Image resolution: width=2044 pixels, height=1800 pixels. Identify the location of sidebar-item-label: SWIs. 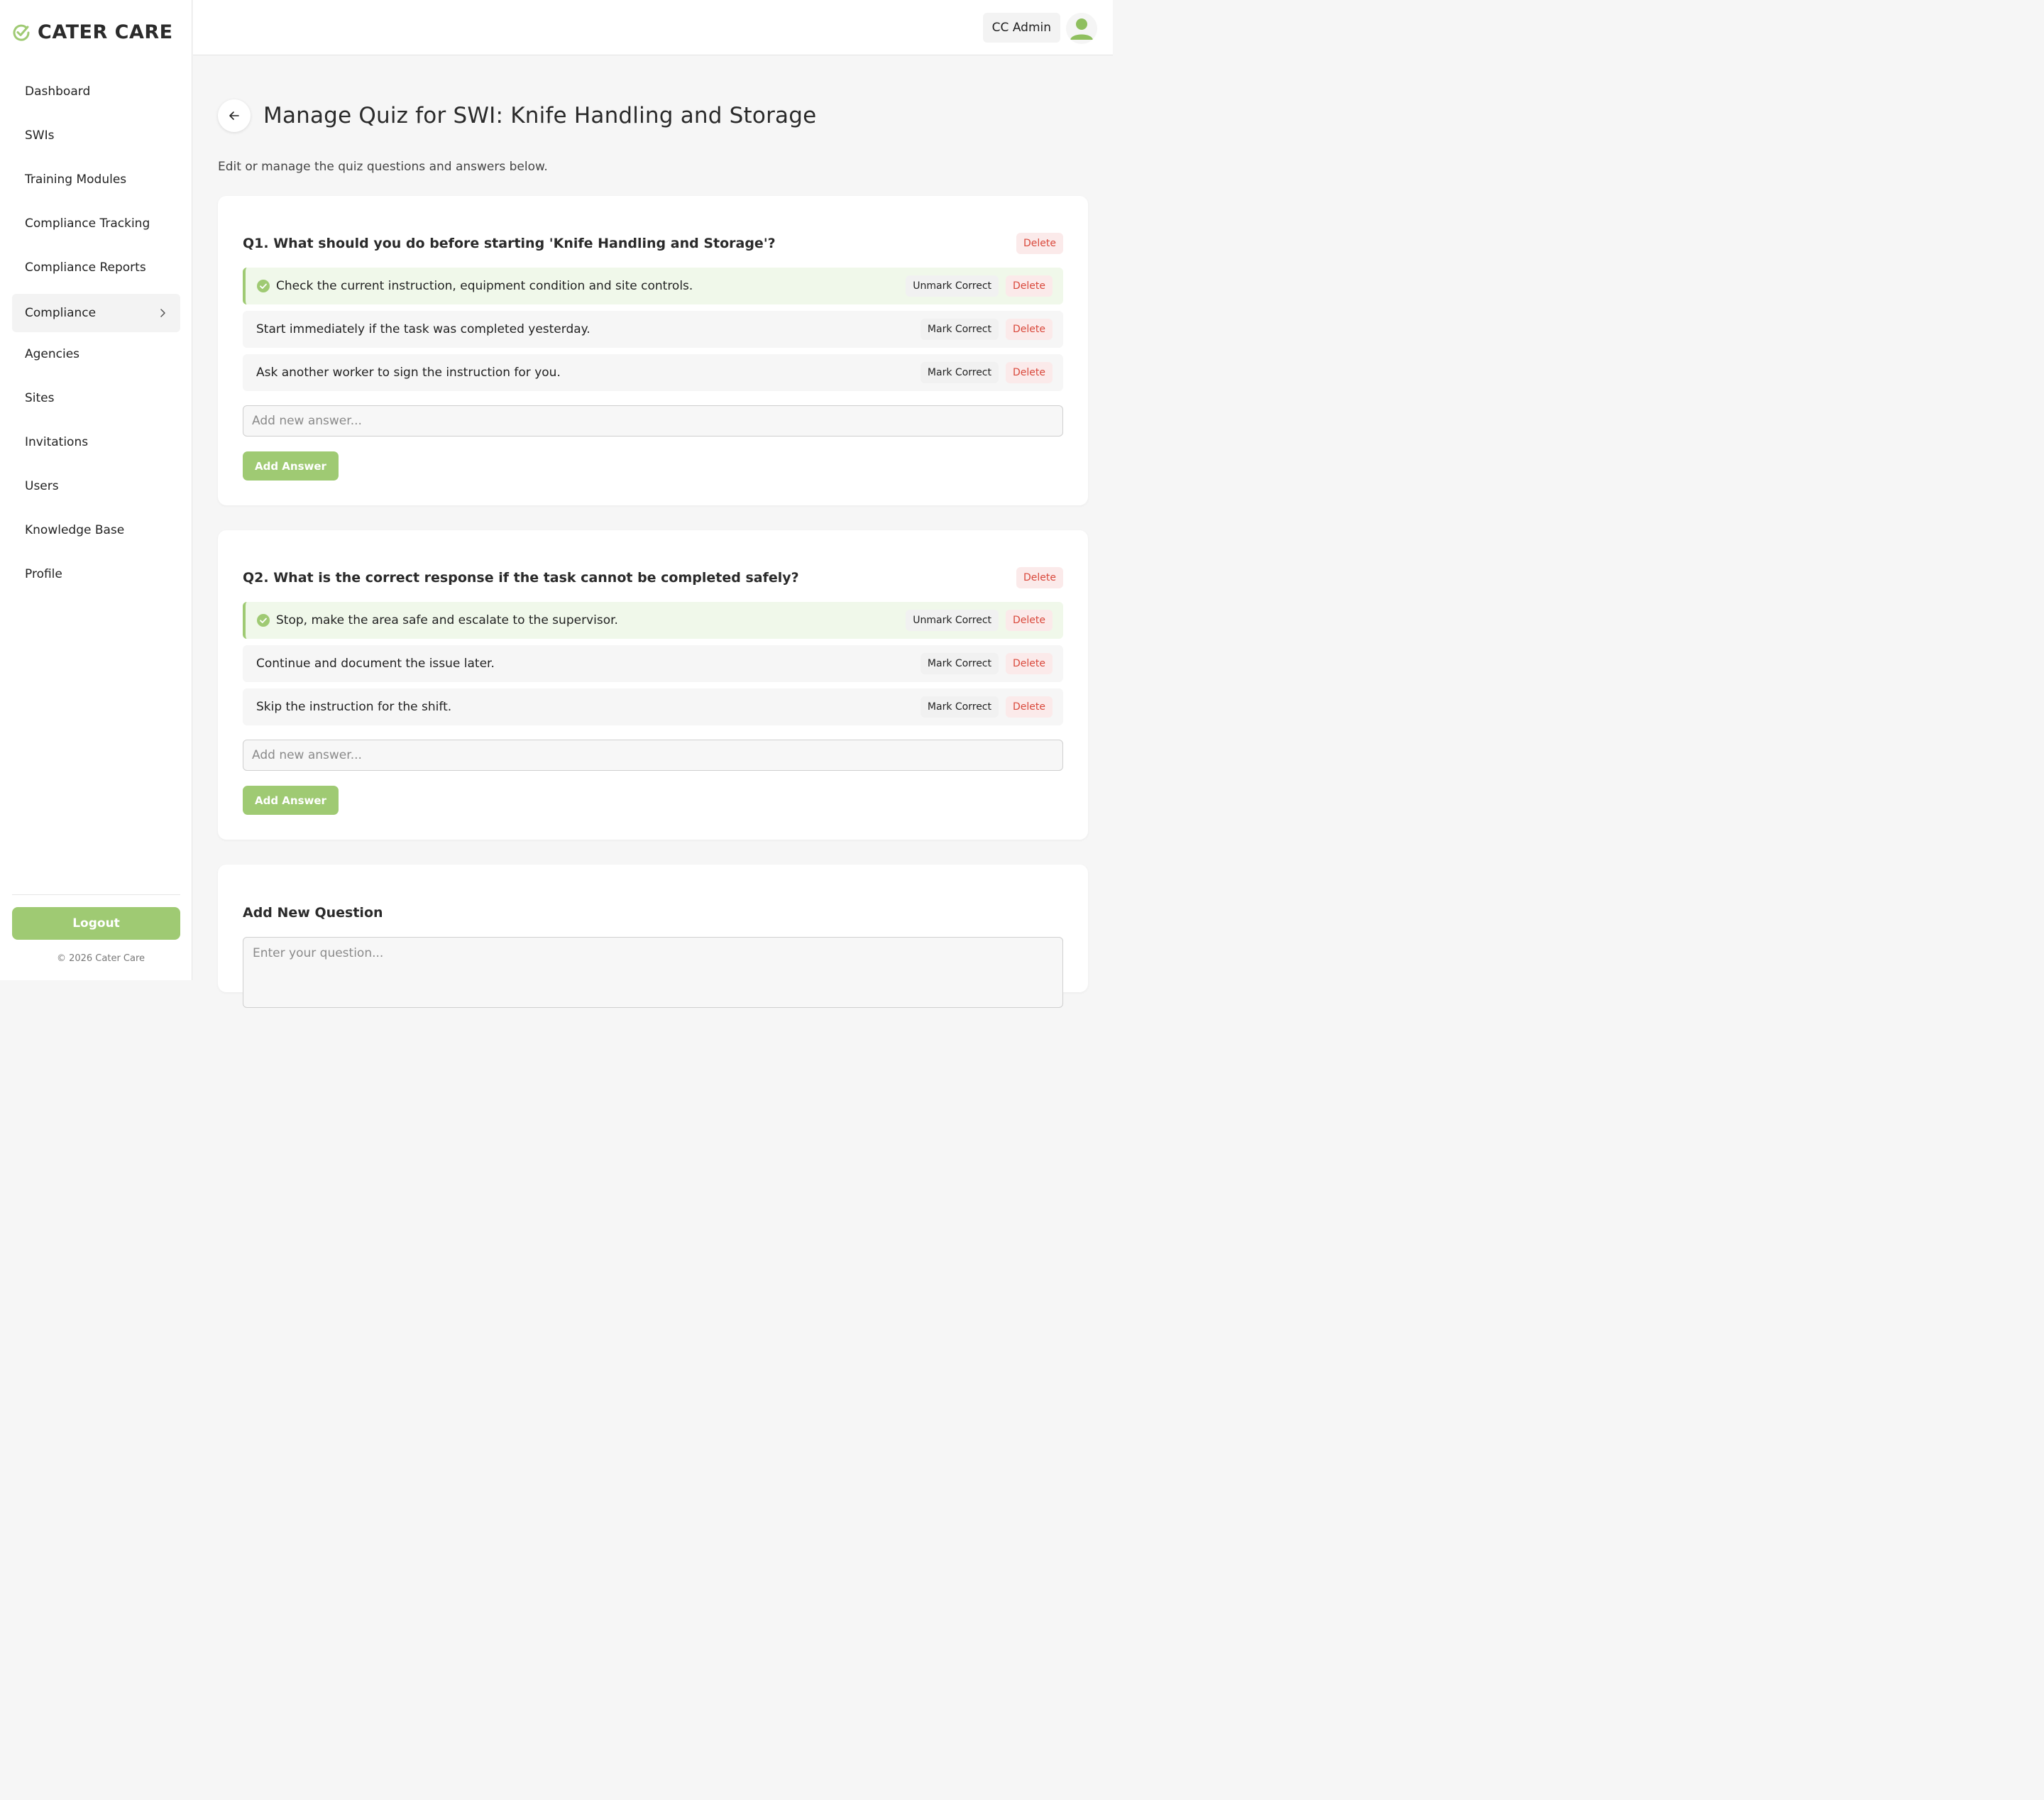
(40, 135).